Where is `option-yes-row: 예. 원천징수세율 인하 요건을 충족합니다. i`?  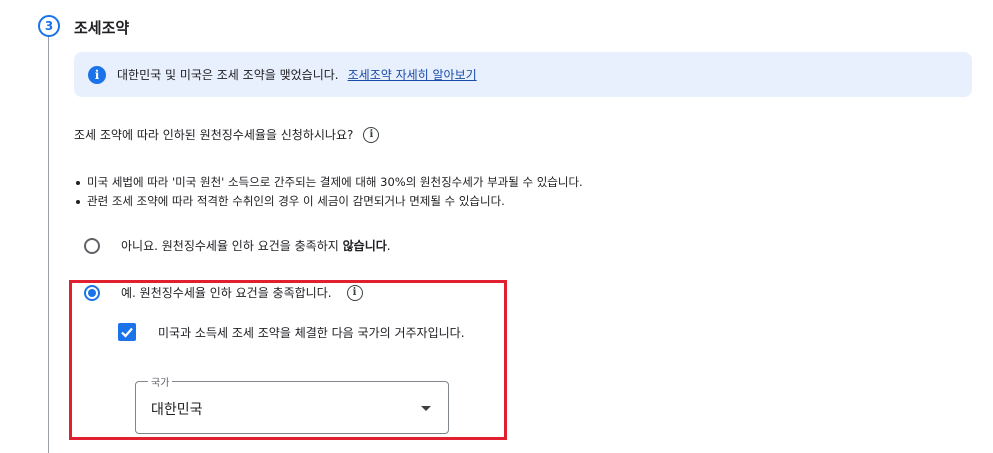 option-yes-row: 예. 원천징수세율 인하 요건을 충족합니다. i is located at coordinates (223, 292).